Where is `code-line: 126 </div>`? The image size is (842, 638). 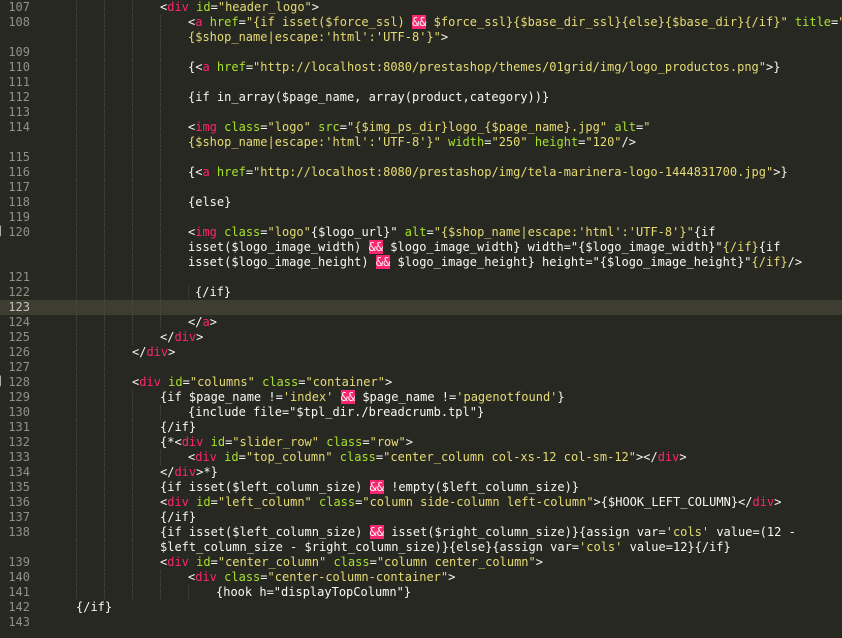 code-line: 126 </div> is located at coordinates (421, 352).